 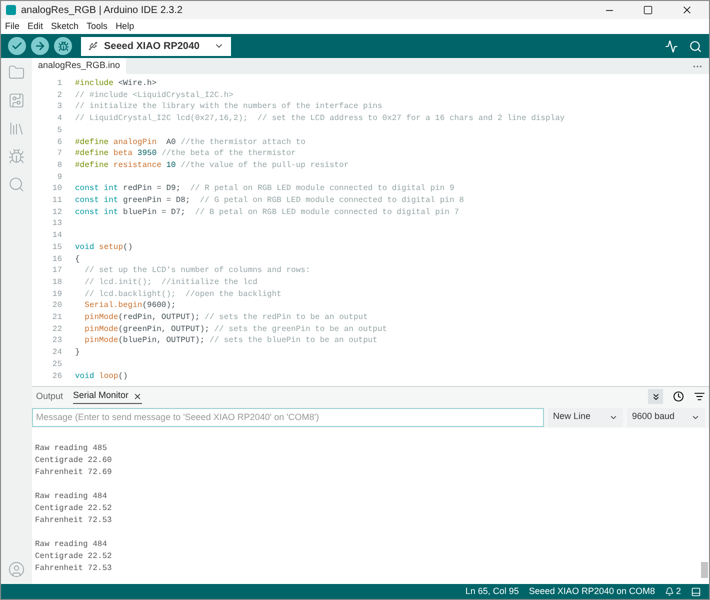 I want to click on line-number: 12, so click(x=56, y=212).